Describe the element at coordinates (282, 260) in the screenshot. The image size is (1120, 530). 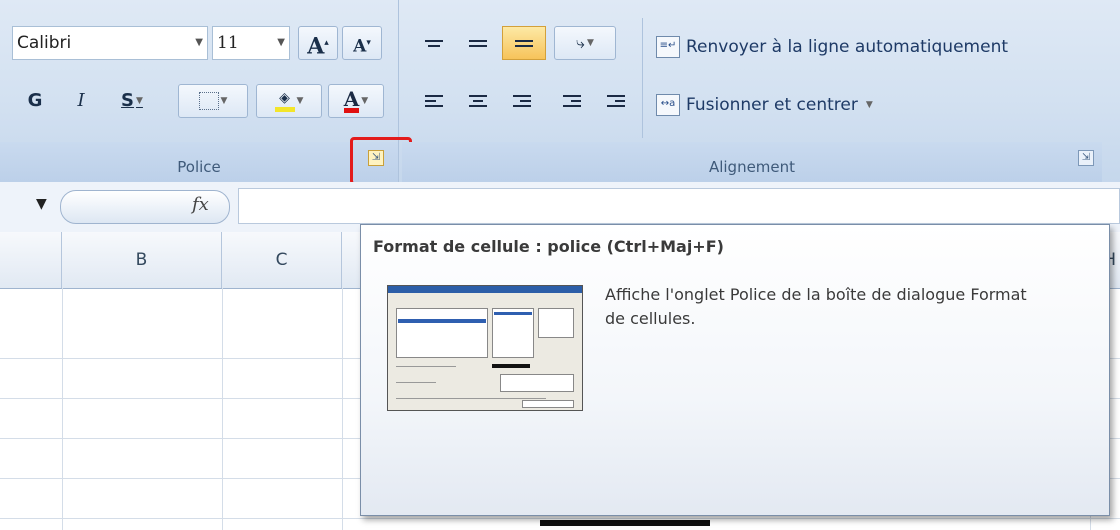
I see `column-header-c: C` at that location.